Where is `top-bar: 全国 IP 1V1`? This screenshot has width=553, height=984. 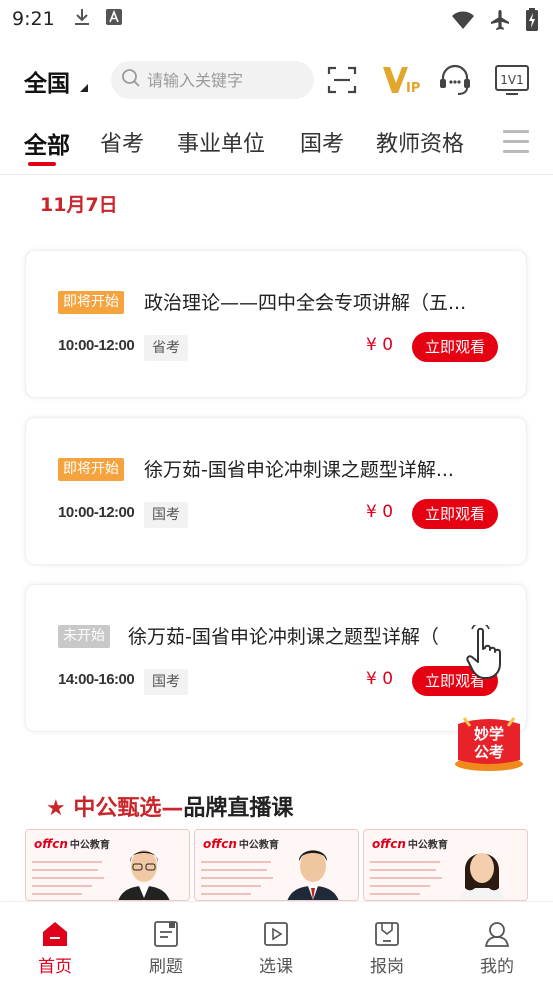 top-bar: 全国 IP 1V1 is located at coordinates (276, 80).